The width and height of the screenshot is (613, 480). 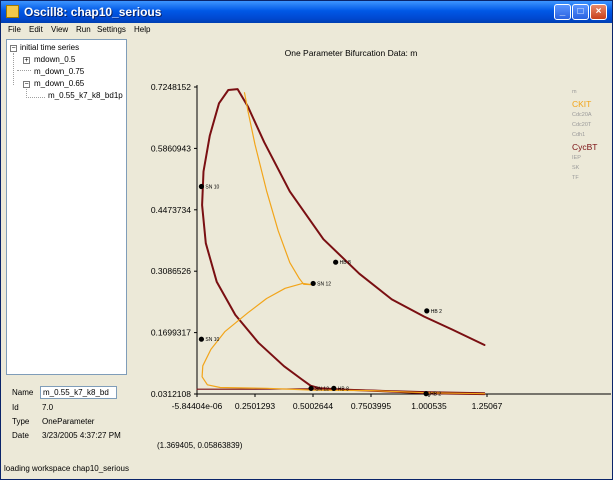 What do you see at coordinates (23, 392) in the screenshot?
I see `name-label: Name` at bounding box center [23, 392].